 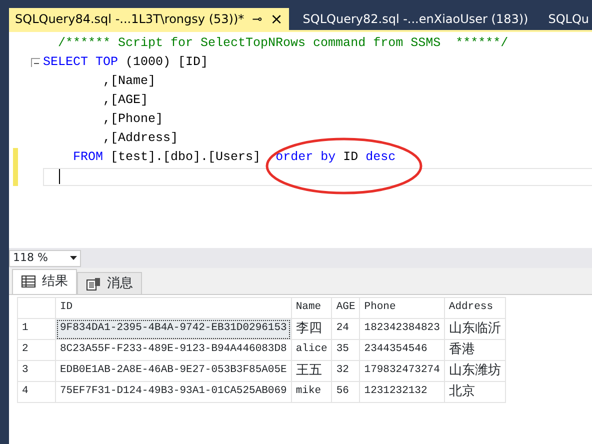 What do you see at coordinates (276, 19) in the screenshot?
I see `close-icon: ×` at bounding box center [276, 19].